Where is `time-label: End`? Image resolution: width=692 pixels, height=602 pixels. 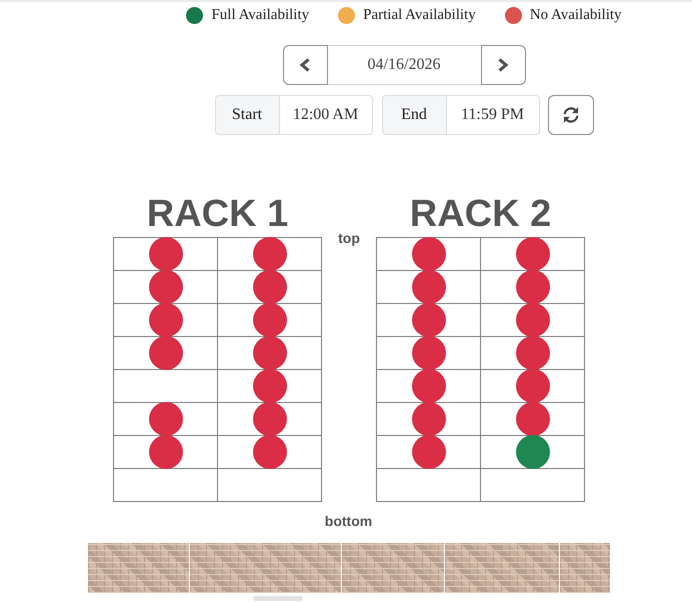
time-label: End is located at coordinates (414, 115).